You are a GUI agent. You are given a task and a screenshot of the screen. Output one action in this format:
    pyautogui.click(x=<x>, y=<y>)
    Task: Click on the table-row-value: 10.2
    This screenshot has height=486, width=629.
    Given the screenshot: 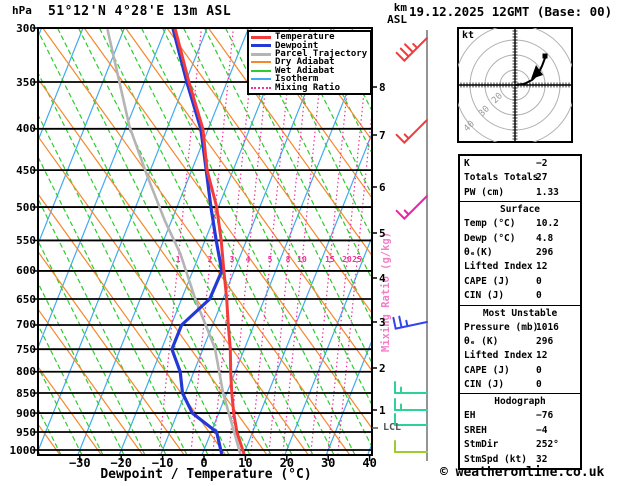 What is the action you would take?
    pyautogui.click(x=547, y=224)
    